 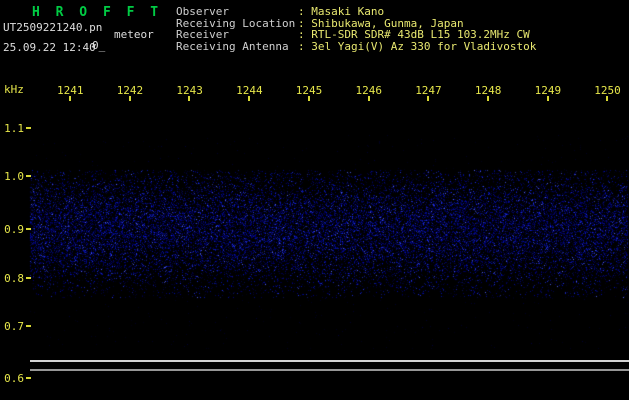 I want to click on y-tick-label: 0.9, so click(x=14, y=229).